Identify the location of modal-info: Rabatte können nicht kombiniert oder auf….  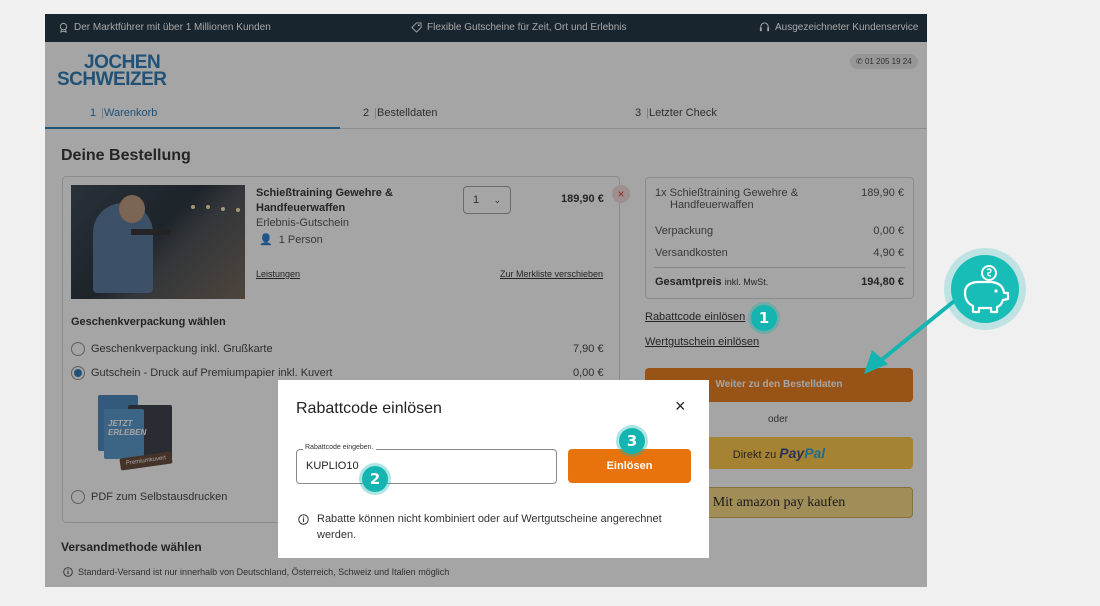
(495, 527).